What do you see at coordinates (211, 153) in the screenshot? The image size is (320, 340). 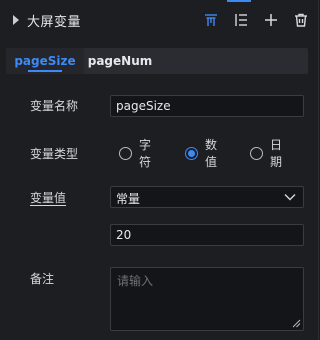 I see `radio-label: 数值` at bounding box center [211, 153].